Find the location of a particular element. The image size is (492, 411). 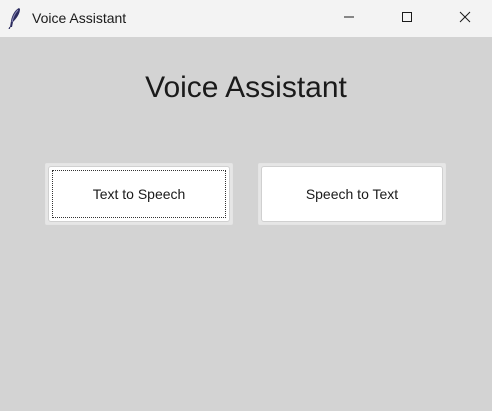

minimize-button is located at coordinates (349, 18).